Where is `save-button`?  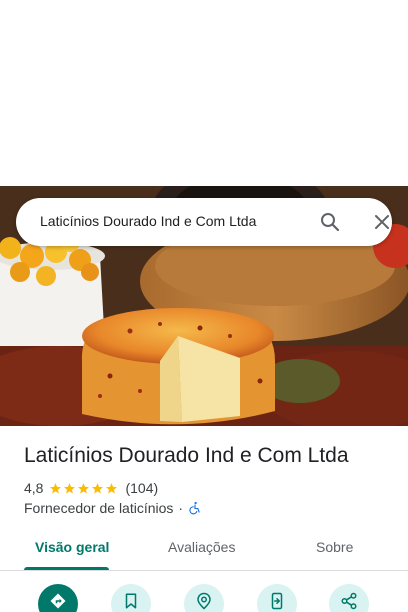 save-button is located at coordinates (131, 598).